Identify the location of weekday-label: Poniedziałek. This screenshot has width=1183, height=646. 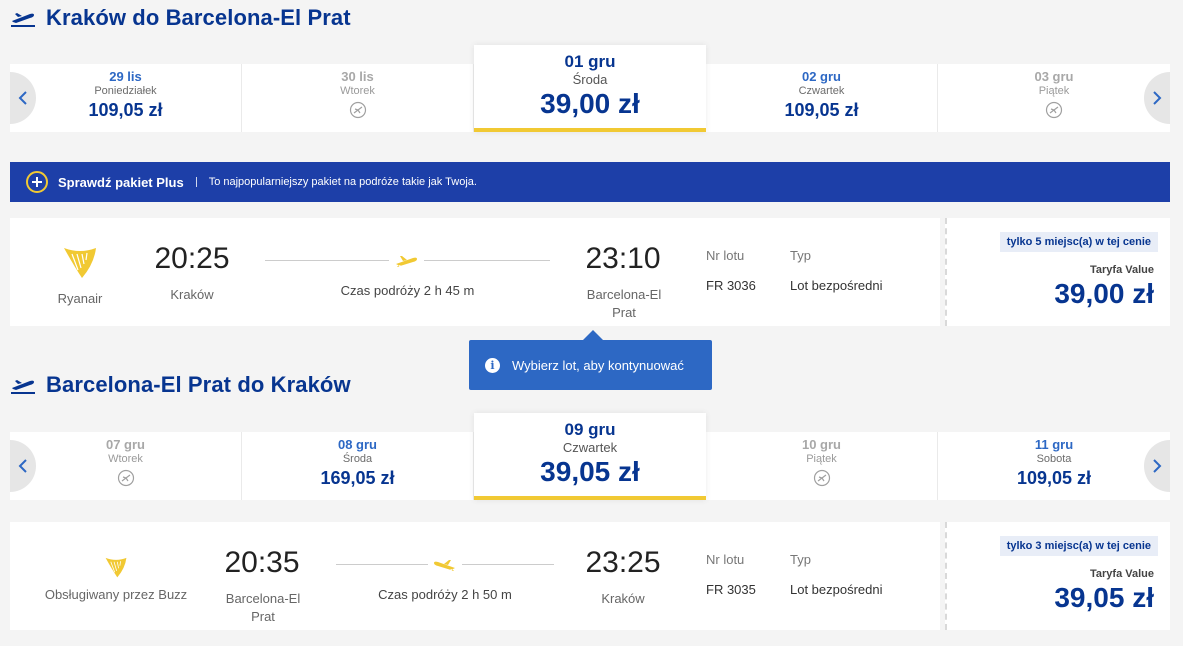
(125, 91).